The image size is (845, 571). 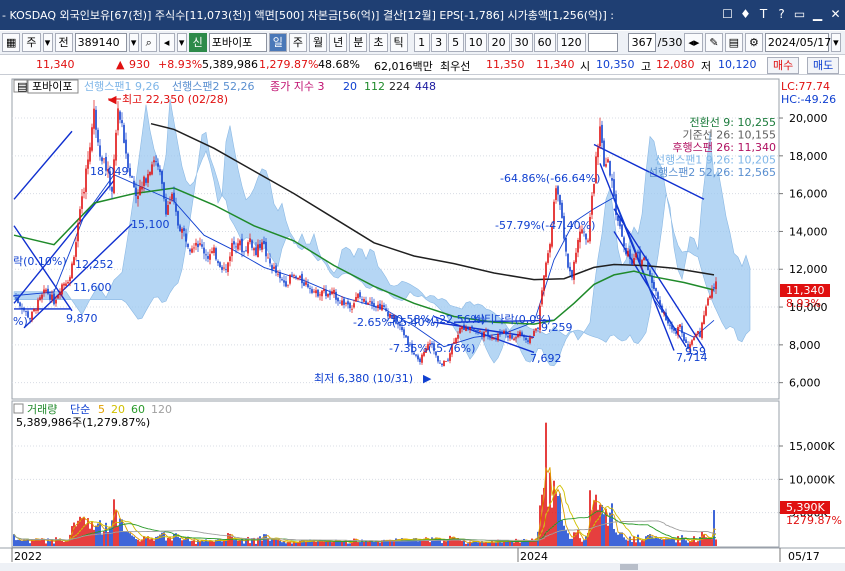 I want to click on pin-icon: ♦, so click(x=745, y=14).